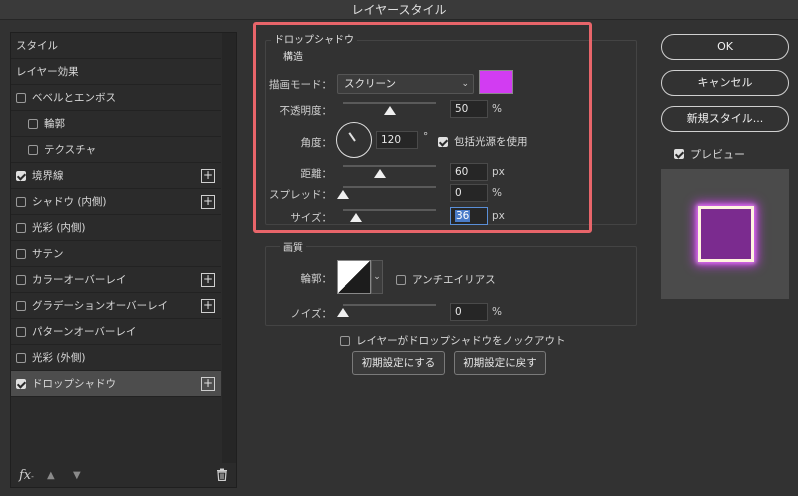 Image resolution: width=798 pixels, height=496 pixels. Describe the element at coordinates (116, 72) in the screenshot. I see `style-item: レイヤー効果` at that location.